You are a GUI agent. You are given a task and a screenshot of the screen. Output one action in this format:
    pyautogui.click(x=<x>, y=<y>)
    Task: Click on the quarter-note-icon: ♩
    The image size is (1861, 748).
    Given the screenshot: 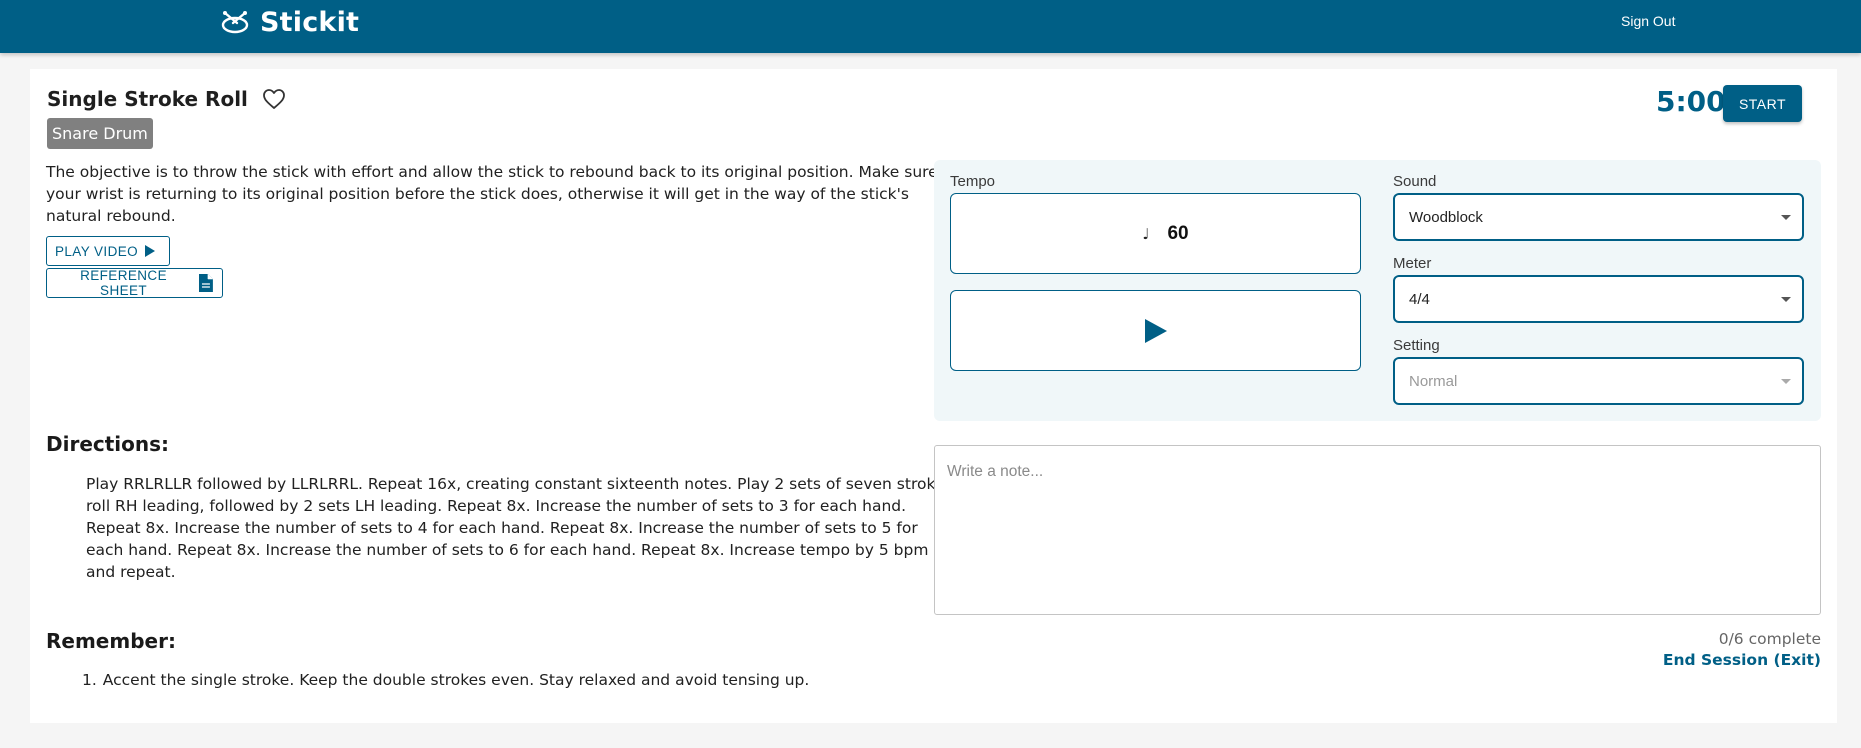 What is the action you would take?
    pyautogui.click(x=1146, y=233)
    